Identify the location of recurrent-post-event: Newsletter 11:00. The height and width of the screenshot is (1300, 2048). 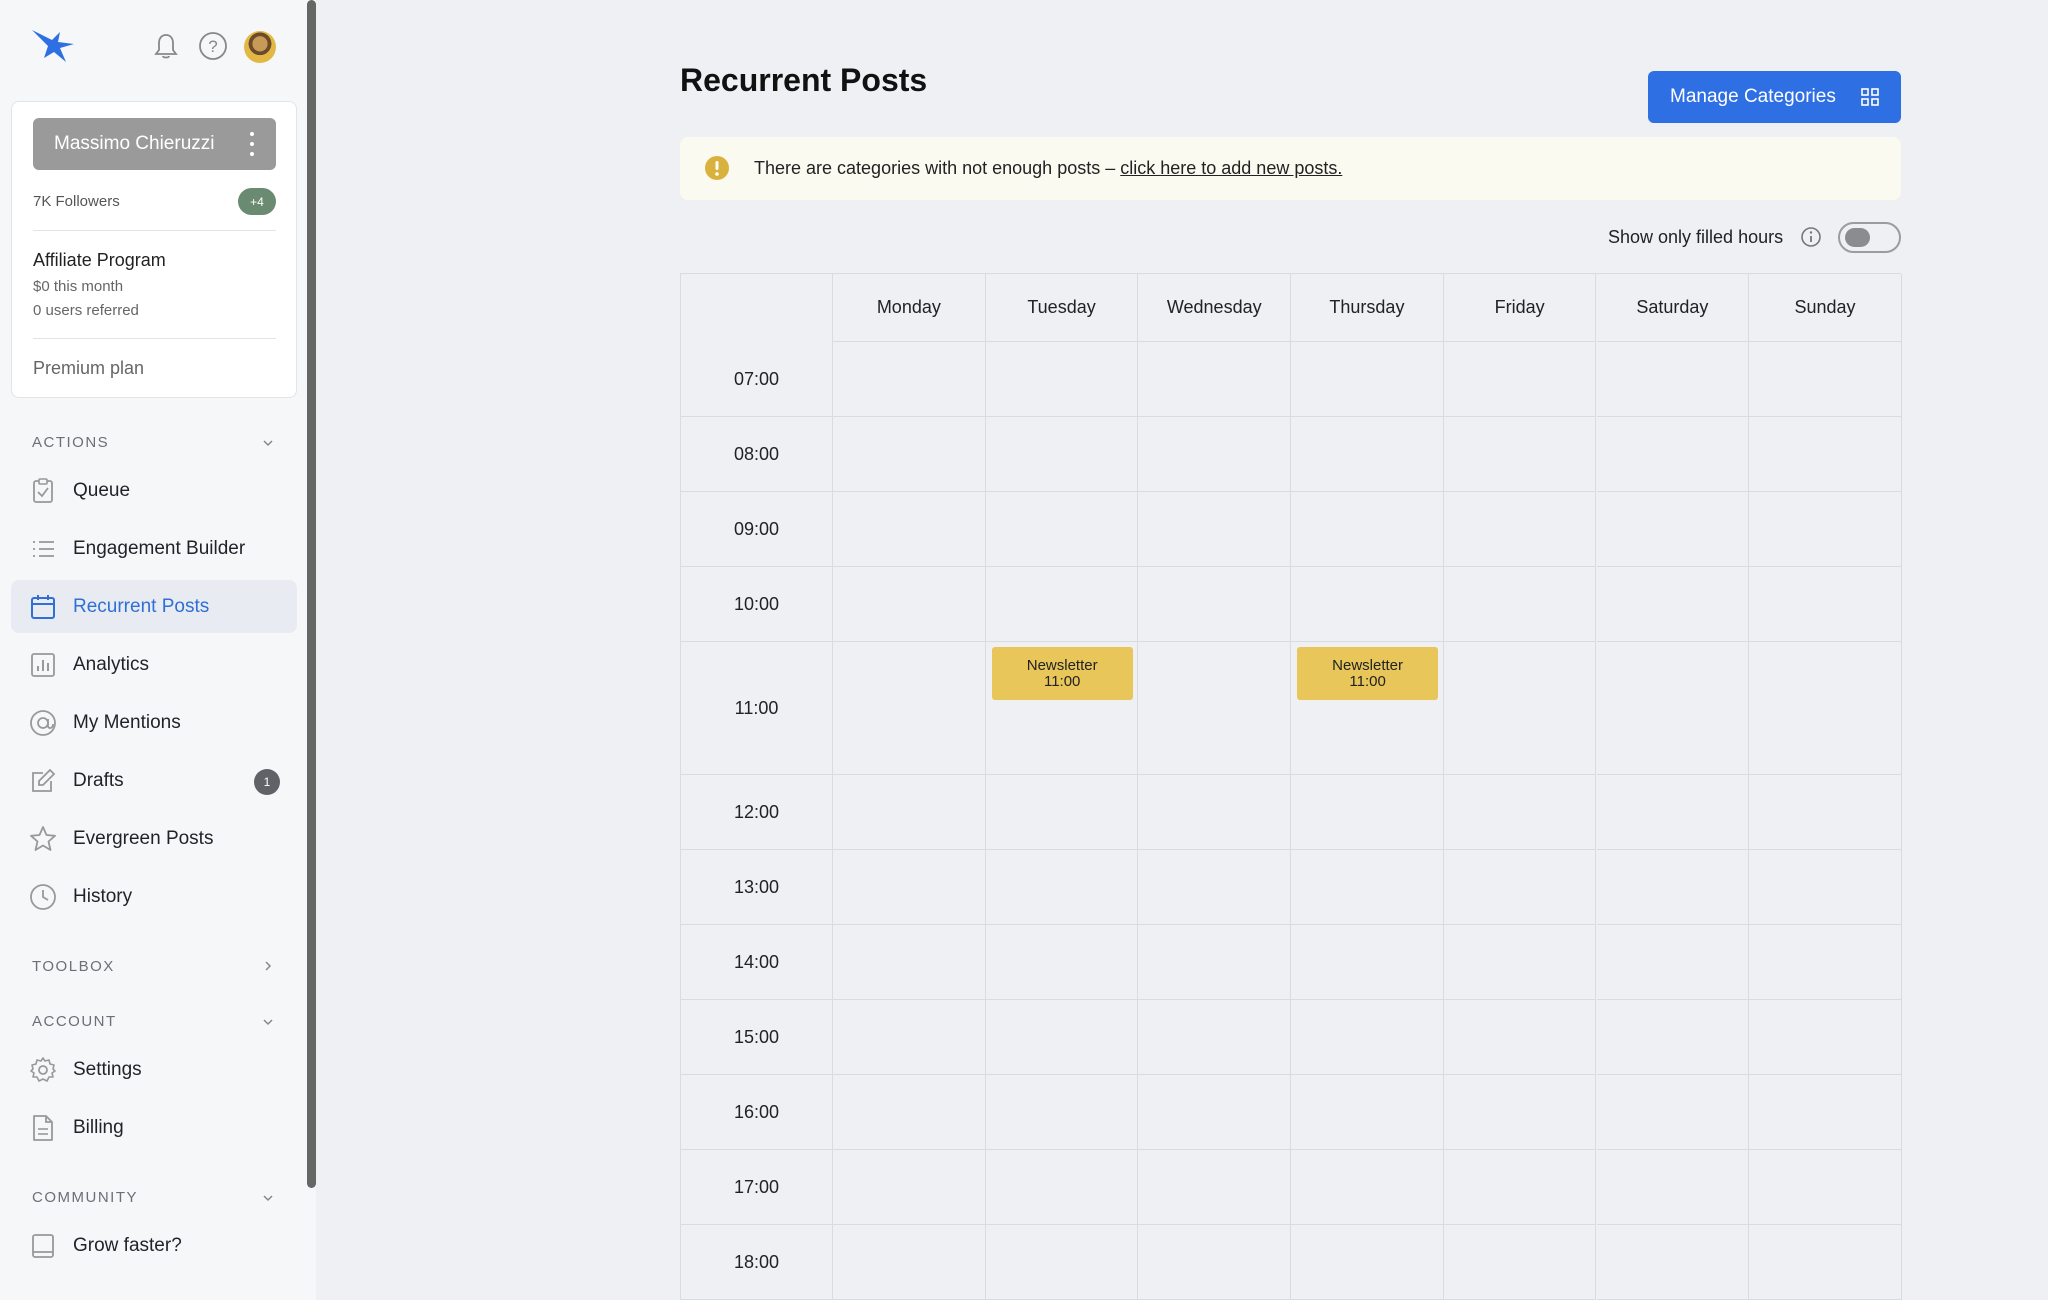
(1368, 673).